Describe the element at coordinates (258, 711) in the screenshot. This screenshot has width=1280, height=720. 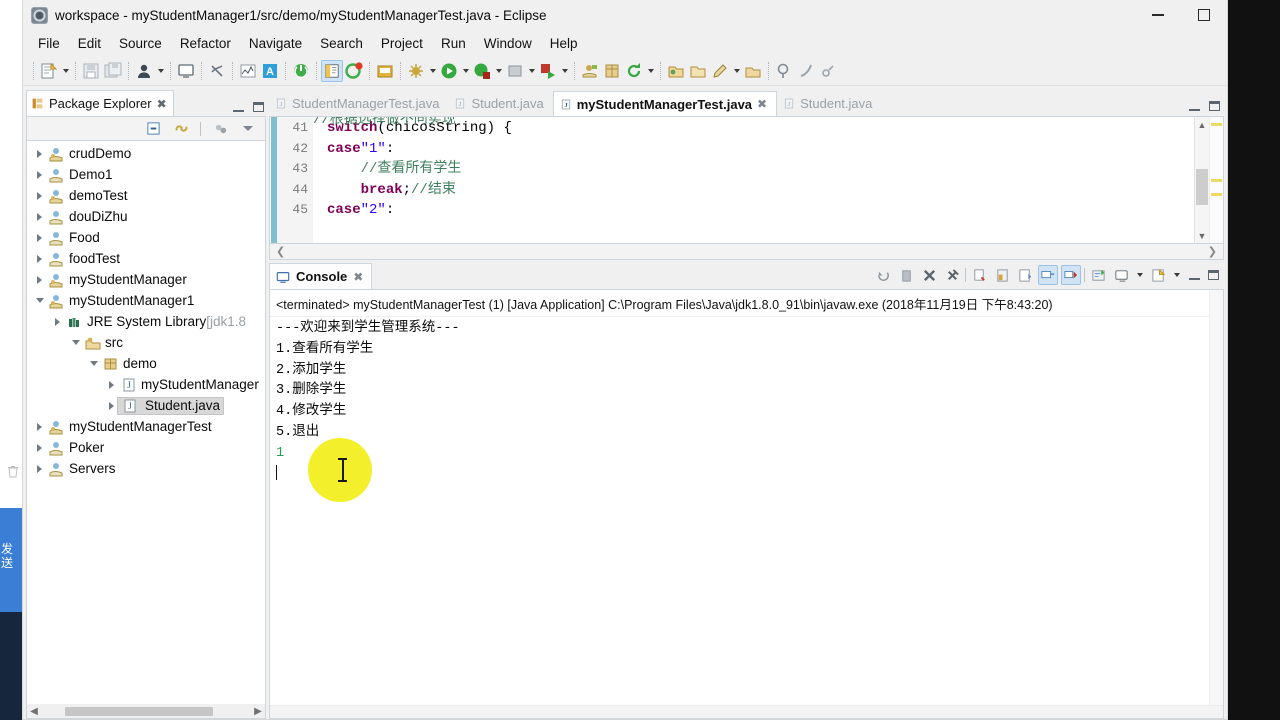
I see `scroll-right-arrow: ▶` at that location.